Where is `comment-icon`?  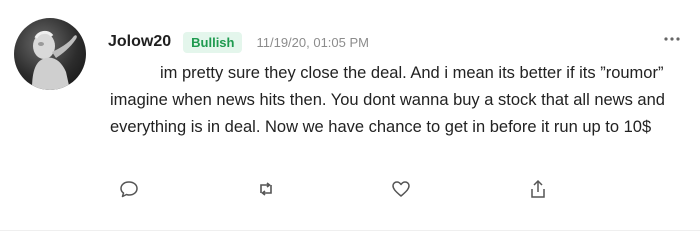 comment-icon is located at coordinates (129, 189).